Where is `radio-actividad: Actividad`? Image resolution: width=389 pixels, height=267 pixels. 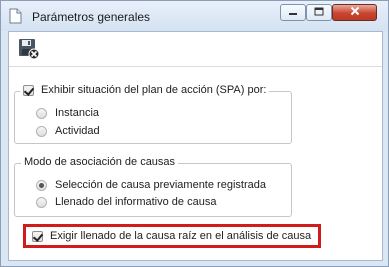 radio-actividad: Actividad is located at coordinates (68, 131).